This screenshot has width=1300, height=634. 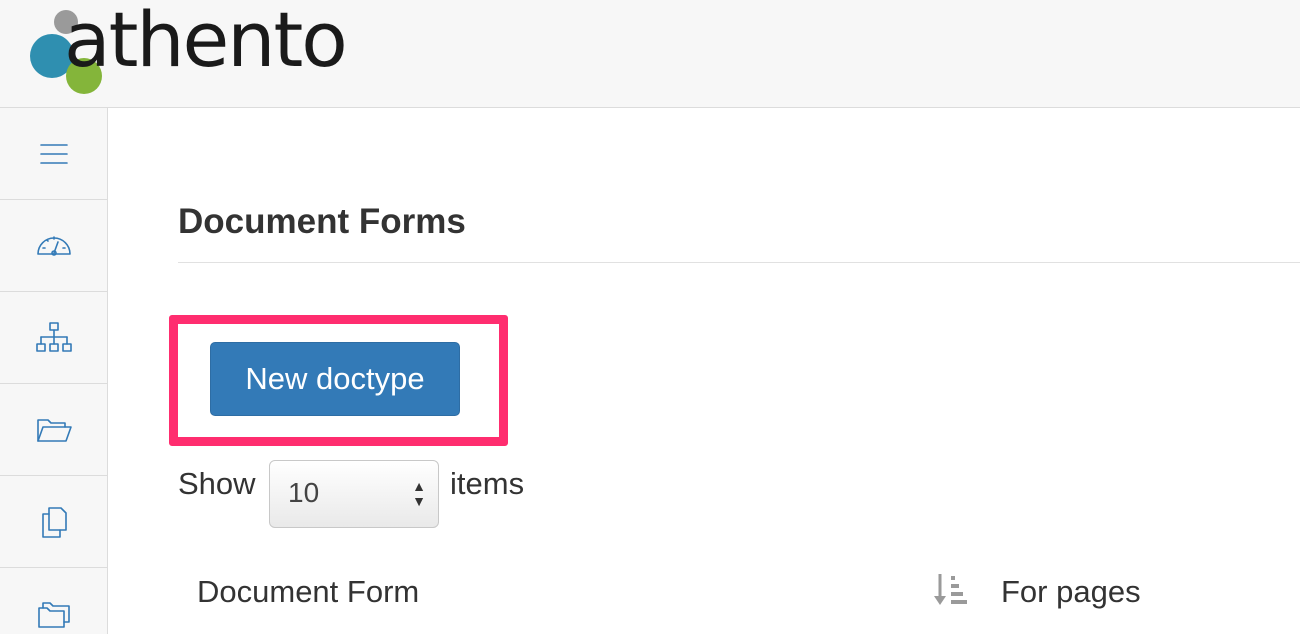 What do you see at coordinates (487, 483) in the screenshot?
I see `items-label: items` at bounding box center [487, 483].